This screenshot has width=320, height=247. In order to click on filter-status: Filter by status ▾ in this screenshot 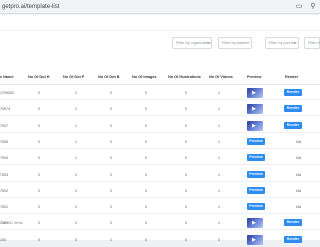, I will do `click(235, 43)`.